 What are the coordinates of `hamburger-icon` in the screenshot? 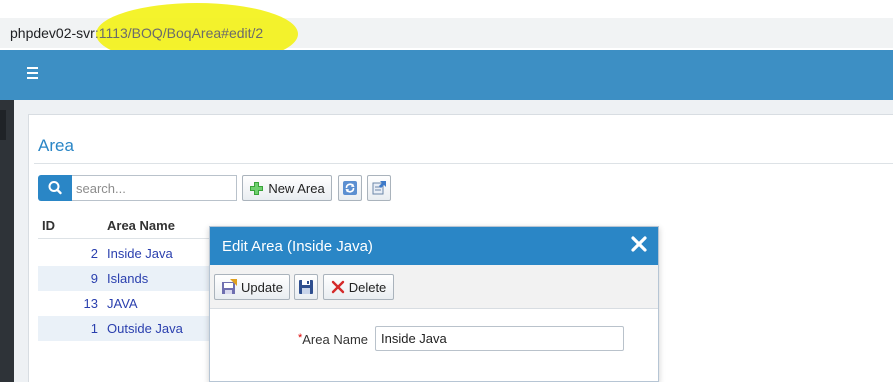 It's located at (34, 74).